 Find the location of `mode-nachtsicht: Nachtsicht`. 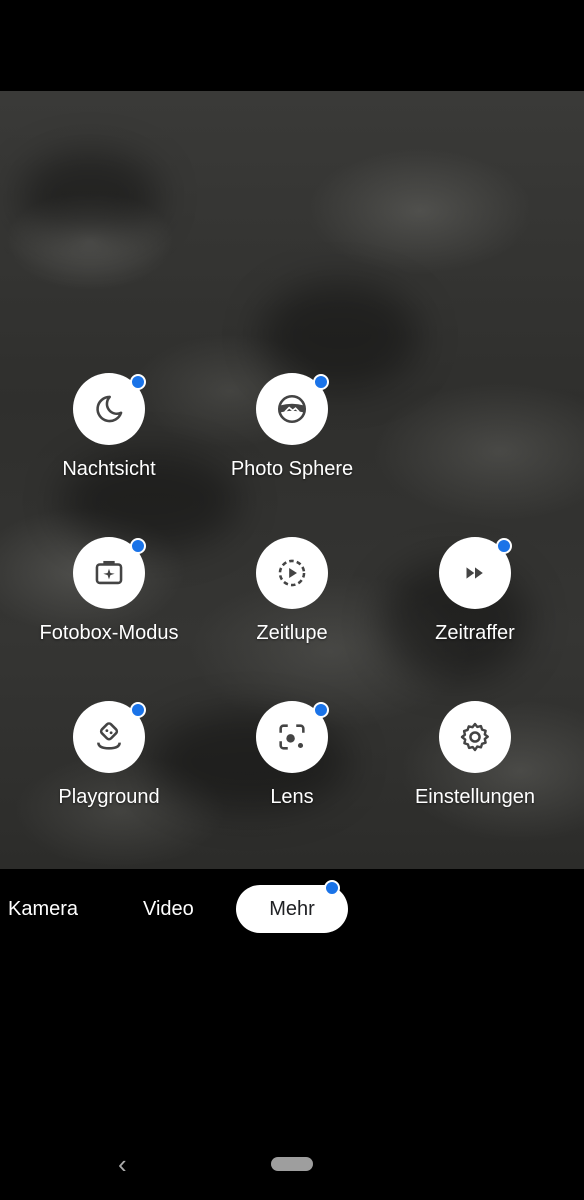

mode-nachtsicht: Nachtsicht is located at coordinates (109, 427).